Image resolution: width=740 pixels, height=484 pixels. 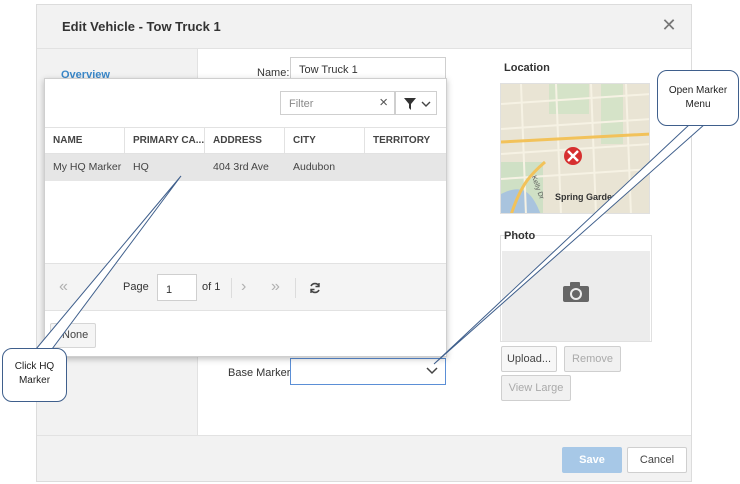 I want to click on column-header-city: CITY, so click(x=325, y=141).